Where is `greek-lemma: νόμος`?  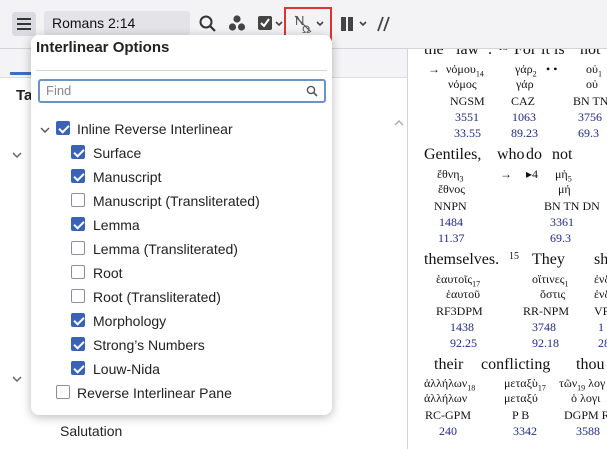 greek-lemma: νόμος is located at coordinates (462, 84).